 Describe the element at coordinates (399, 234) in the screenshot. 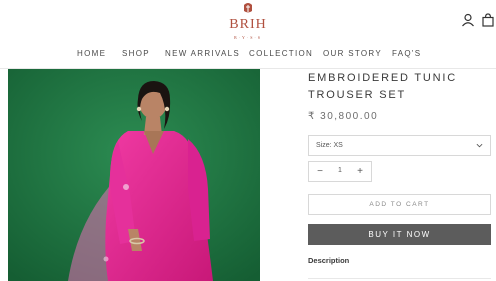

I see `buy-it-now-button: BUY IT NOW` at that location.